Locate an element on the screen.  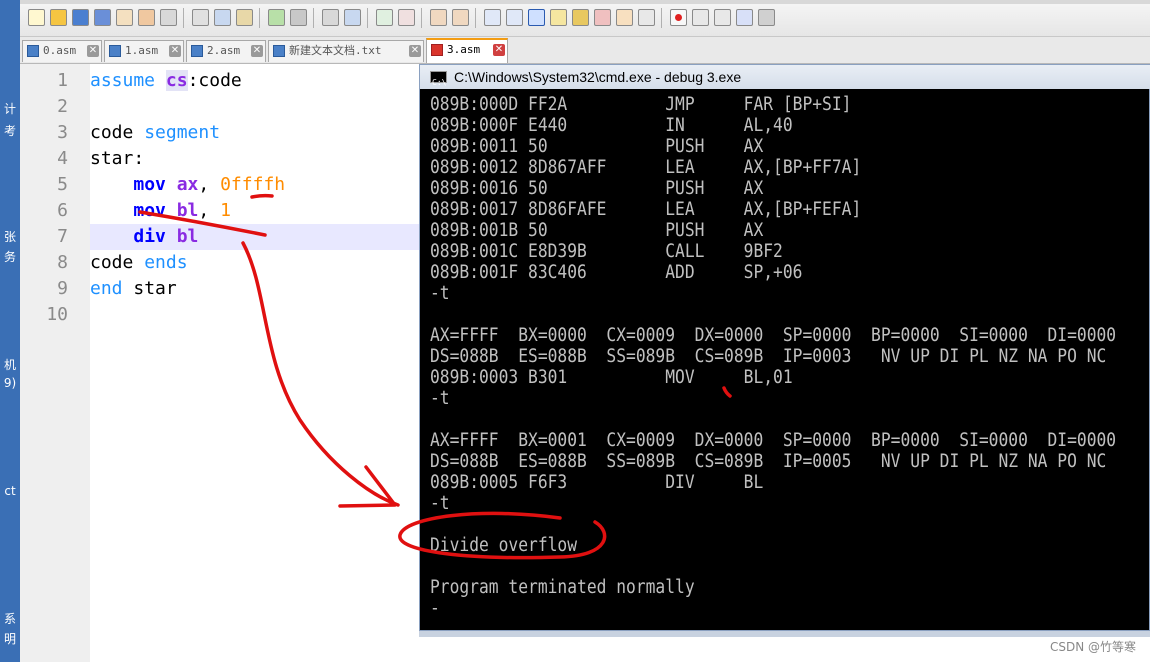
monitoring-eye-icon is located at coordinates (646, 17).